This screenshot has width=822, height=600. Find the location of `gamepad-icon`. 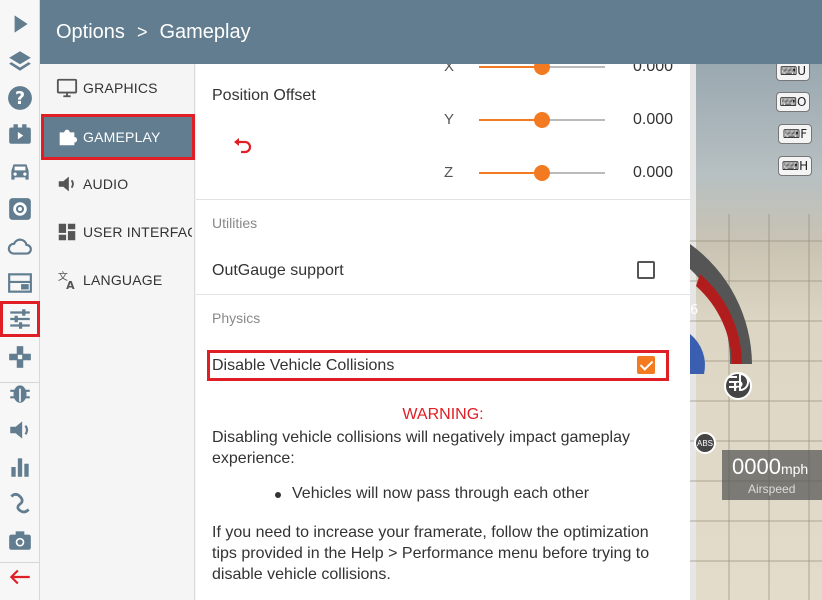

gamepad-icon is located at coordinates (20, 357).